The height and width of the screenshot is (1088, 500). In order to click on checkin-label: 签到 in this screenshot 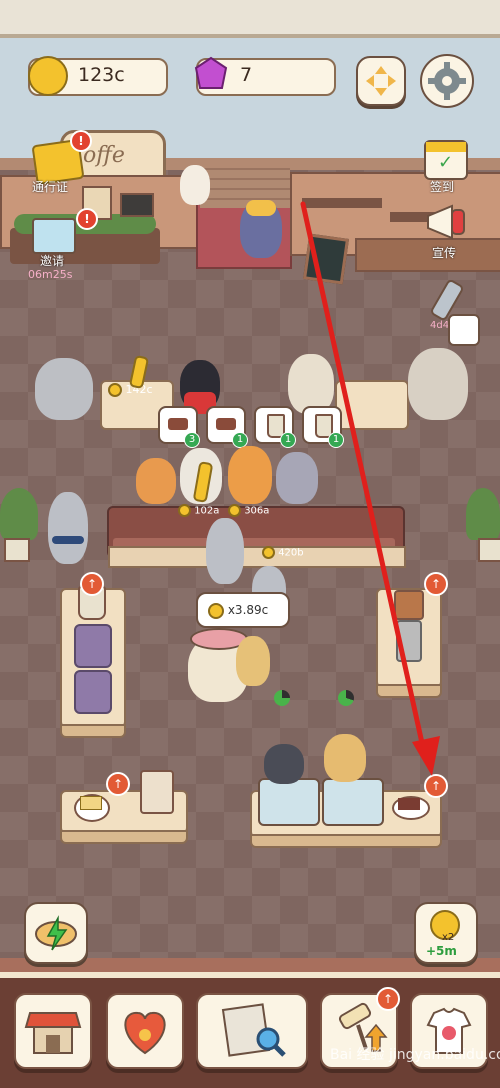, I will do `click(442, 187)`.